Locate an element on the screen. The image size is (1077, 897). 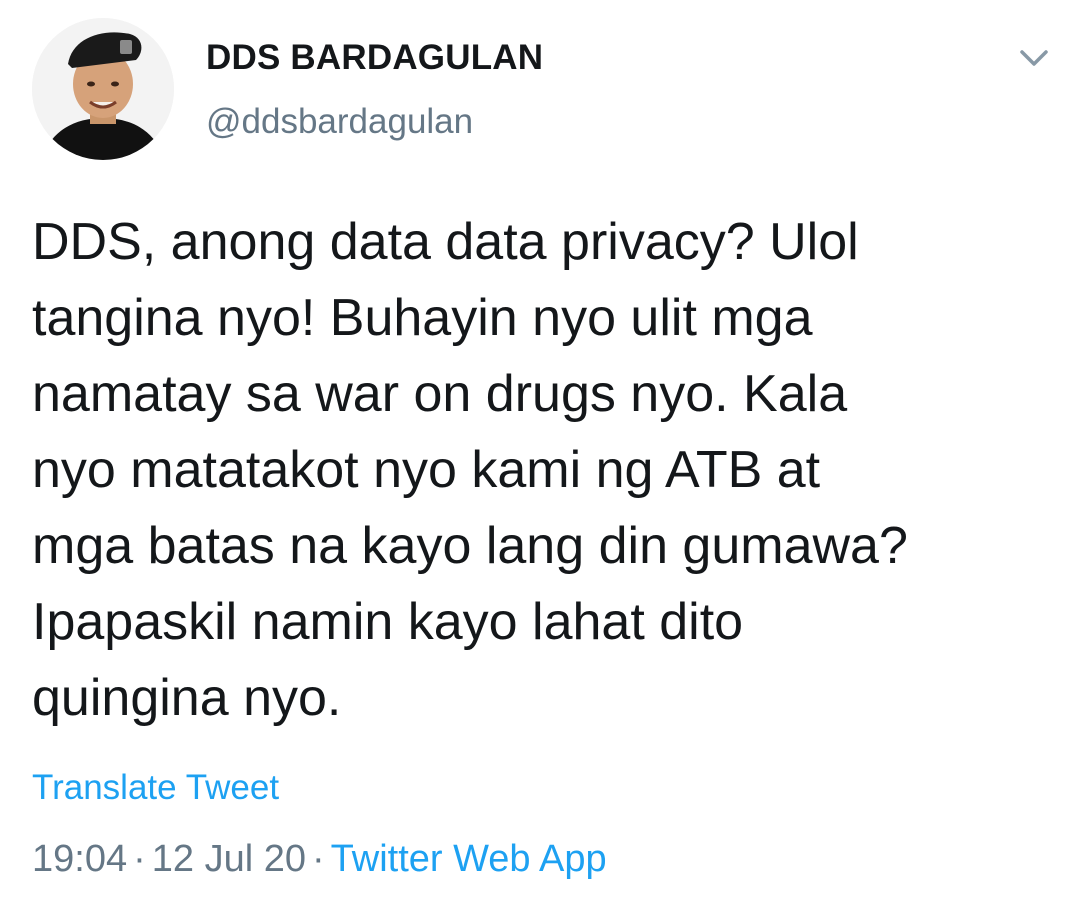
display-name: DDS BARDAGULAN is located at coordinates (374, 58).